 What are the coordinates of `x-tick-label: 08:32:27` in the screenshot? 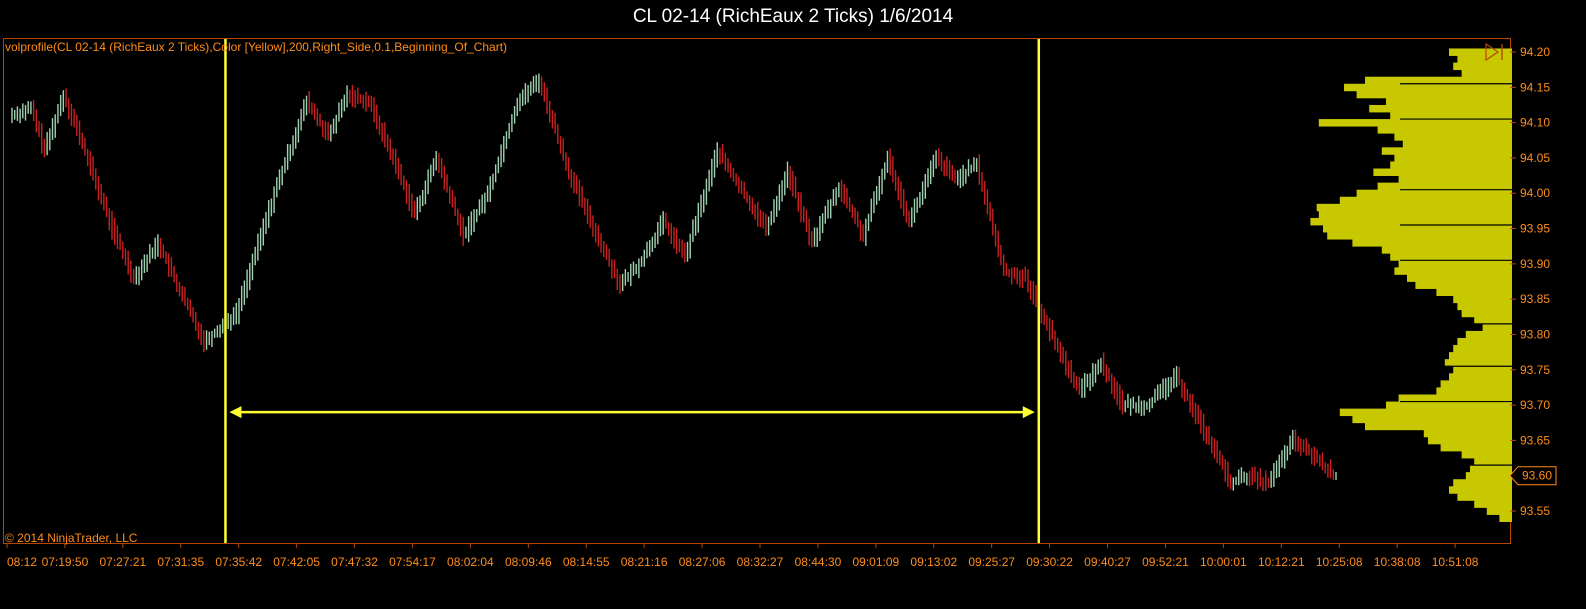 It's located at (760, 562).